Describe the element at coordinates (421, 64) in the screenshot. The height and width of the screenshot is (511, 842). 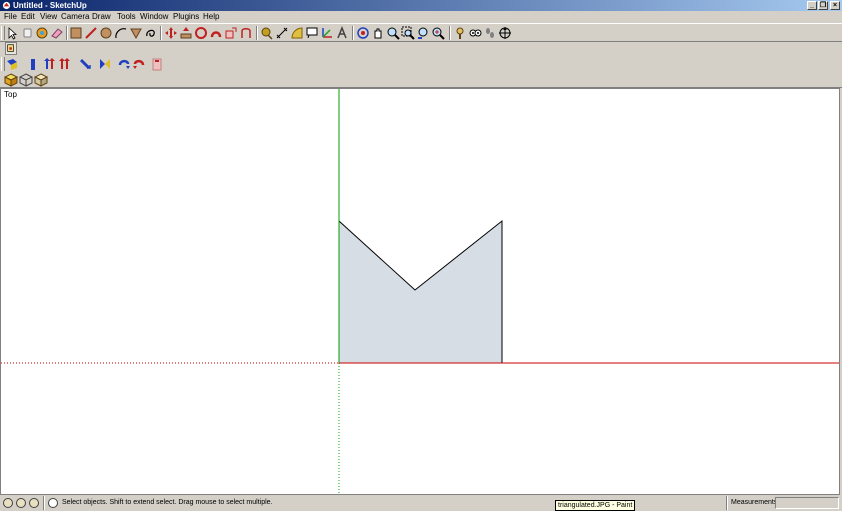
I see `views-toolbar` at that location.